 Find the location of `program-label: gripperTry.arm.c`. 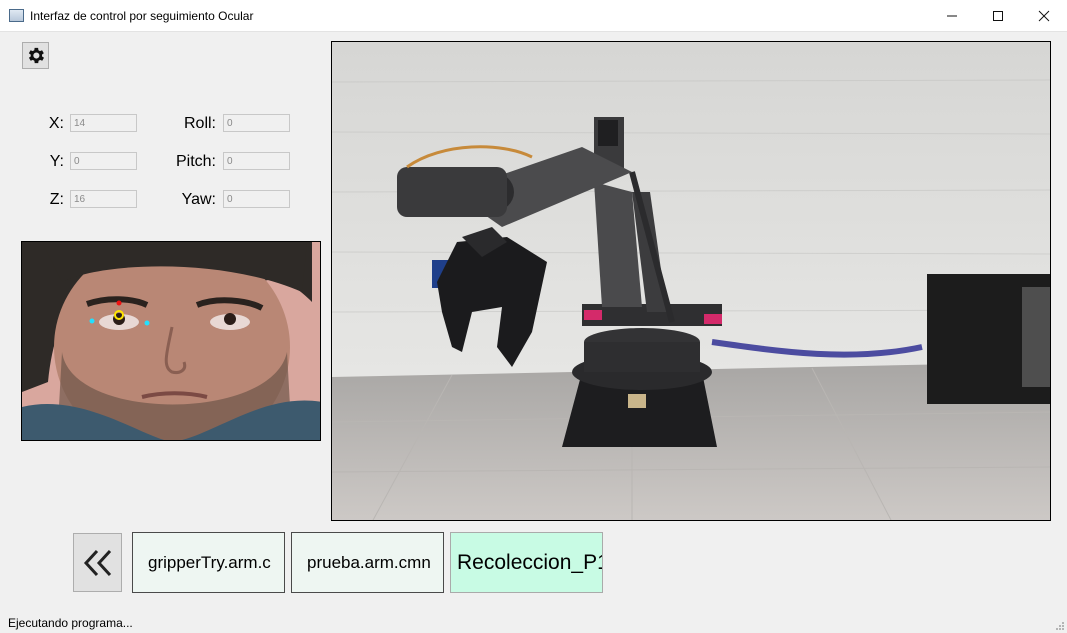

program-label: gripperTry.arm.c is located at coordinates (209, 562).